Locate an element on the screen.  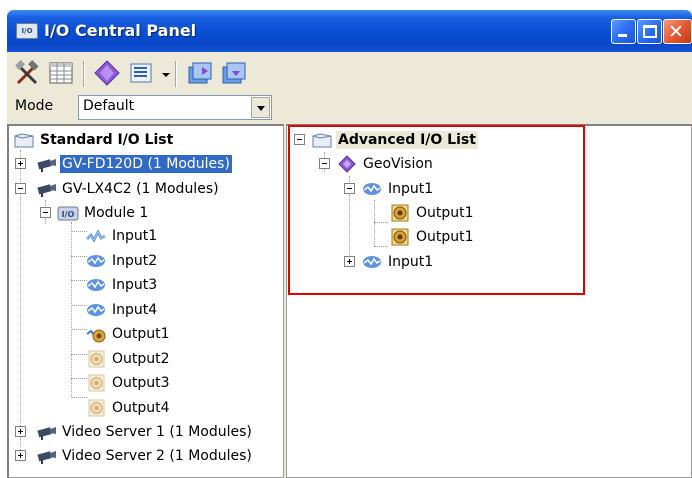
tree-item-output: Output3 is located at coordinates (128, 383).